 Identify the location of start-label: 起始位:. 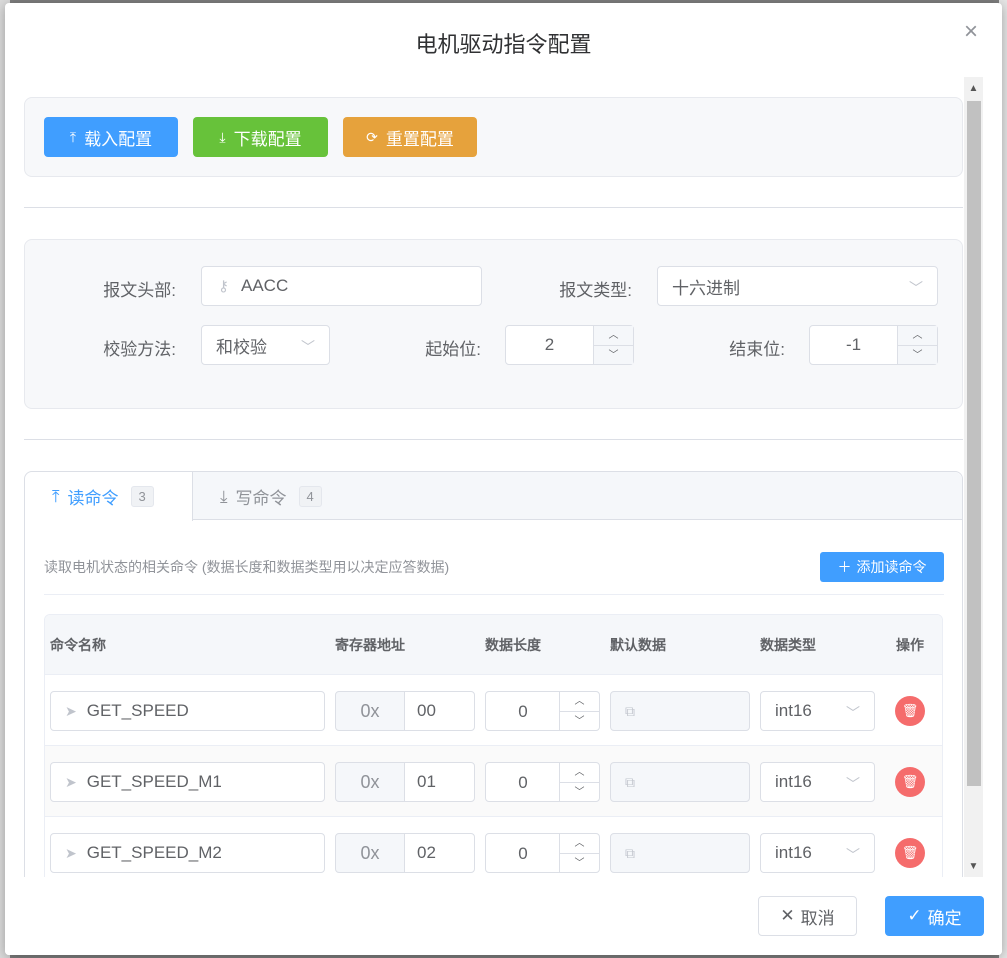
(453, 349).